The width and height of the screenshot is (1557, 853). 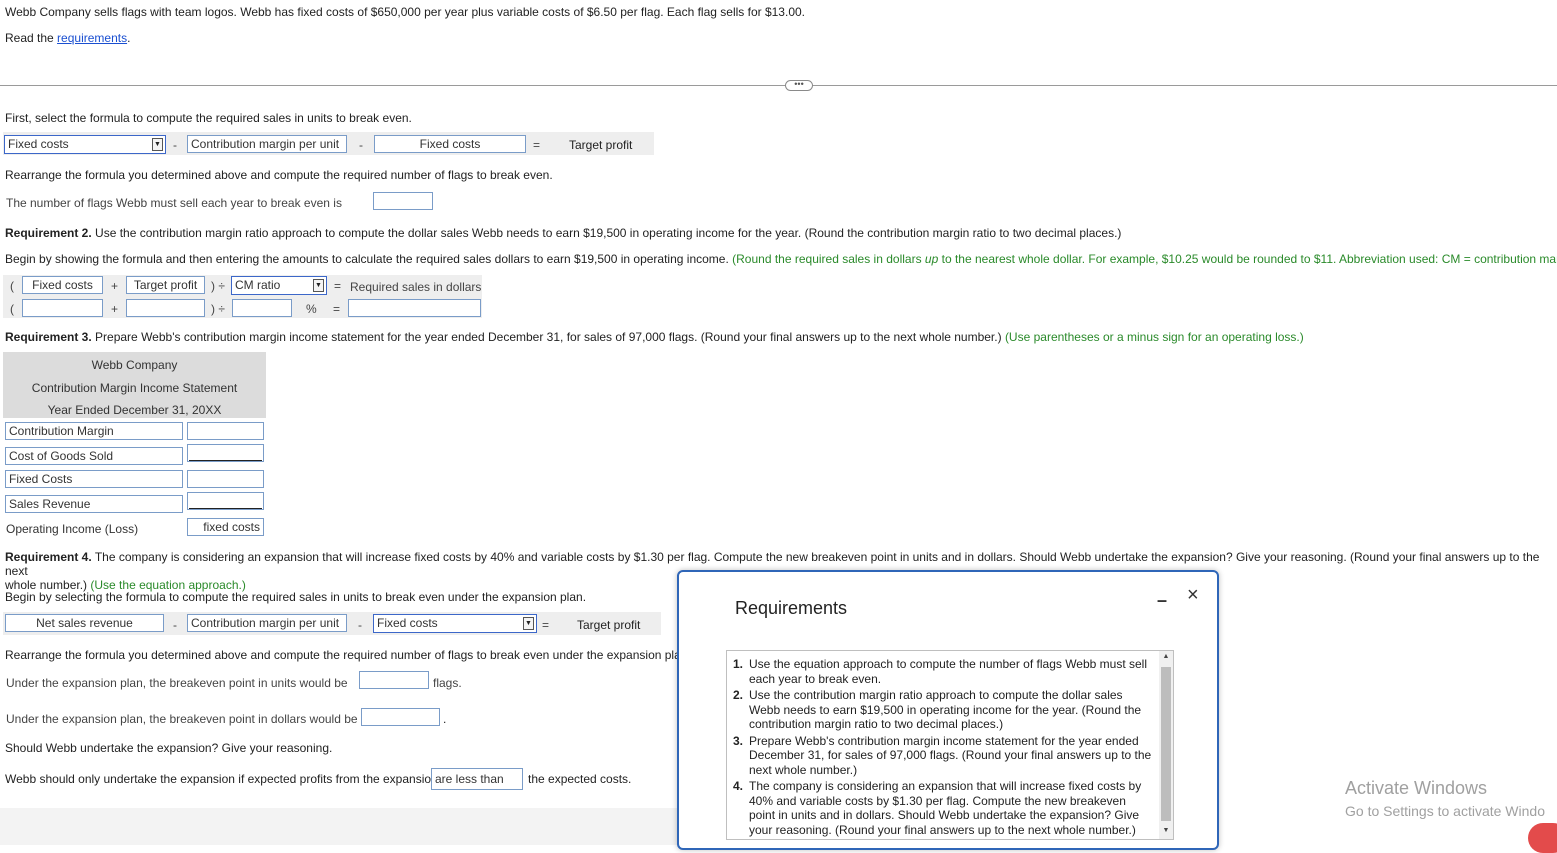 What do you see at coordinates (165, 285) in the screenshot?
I see `req2-row1-box-2: Target profit` at bounding box center [165, 285].